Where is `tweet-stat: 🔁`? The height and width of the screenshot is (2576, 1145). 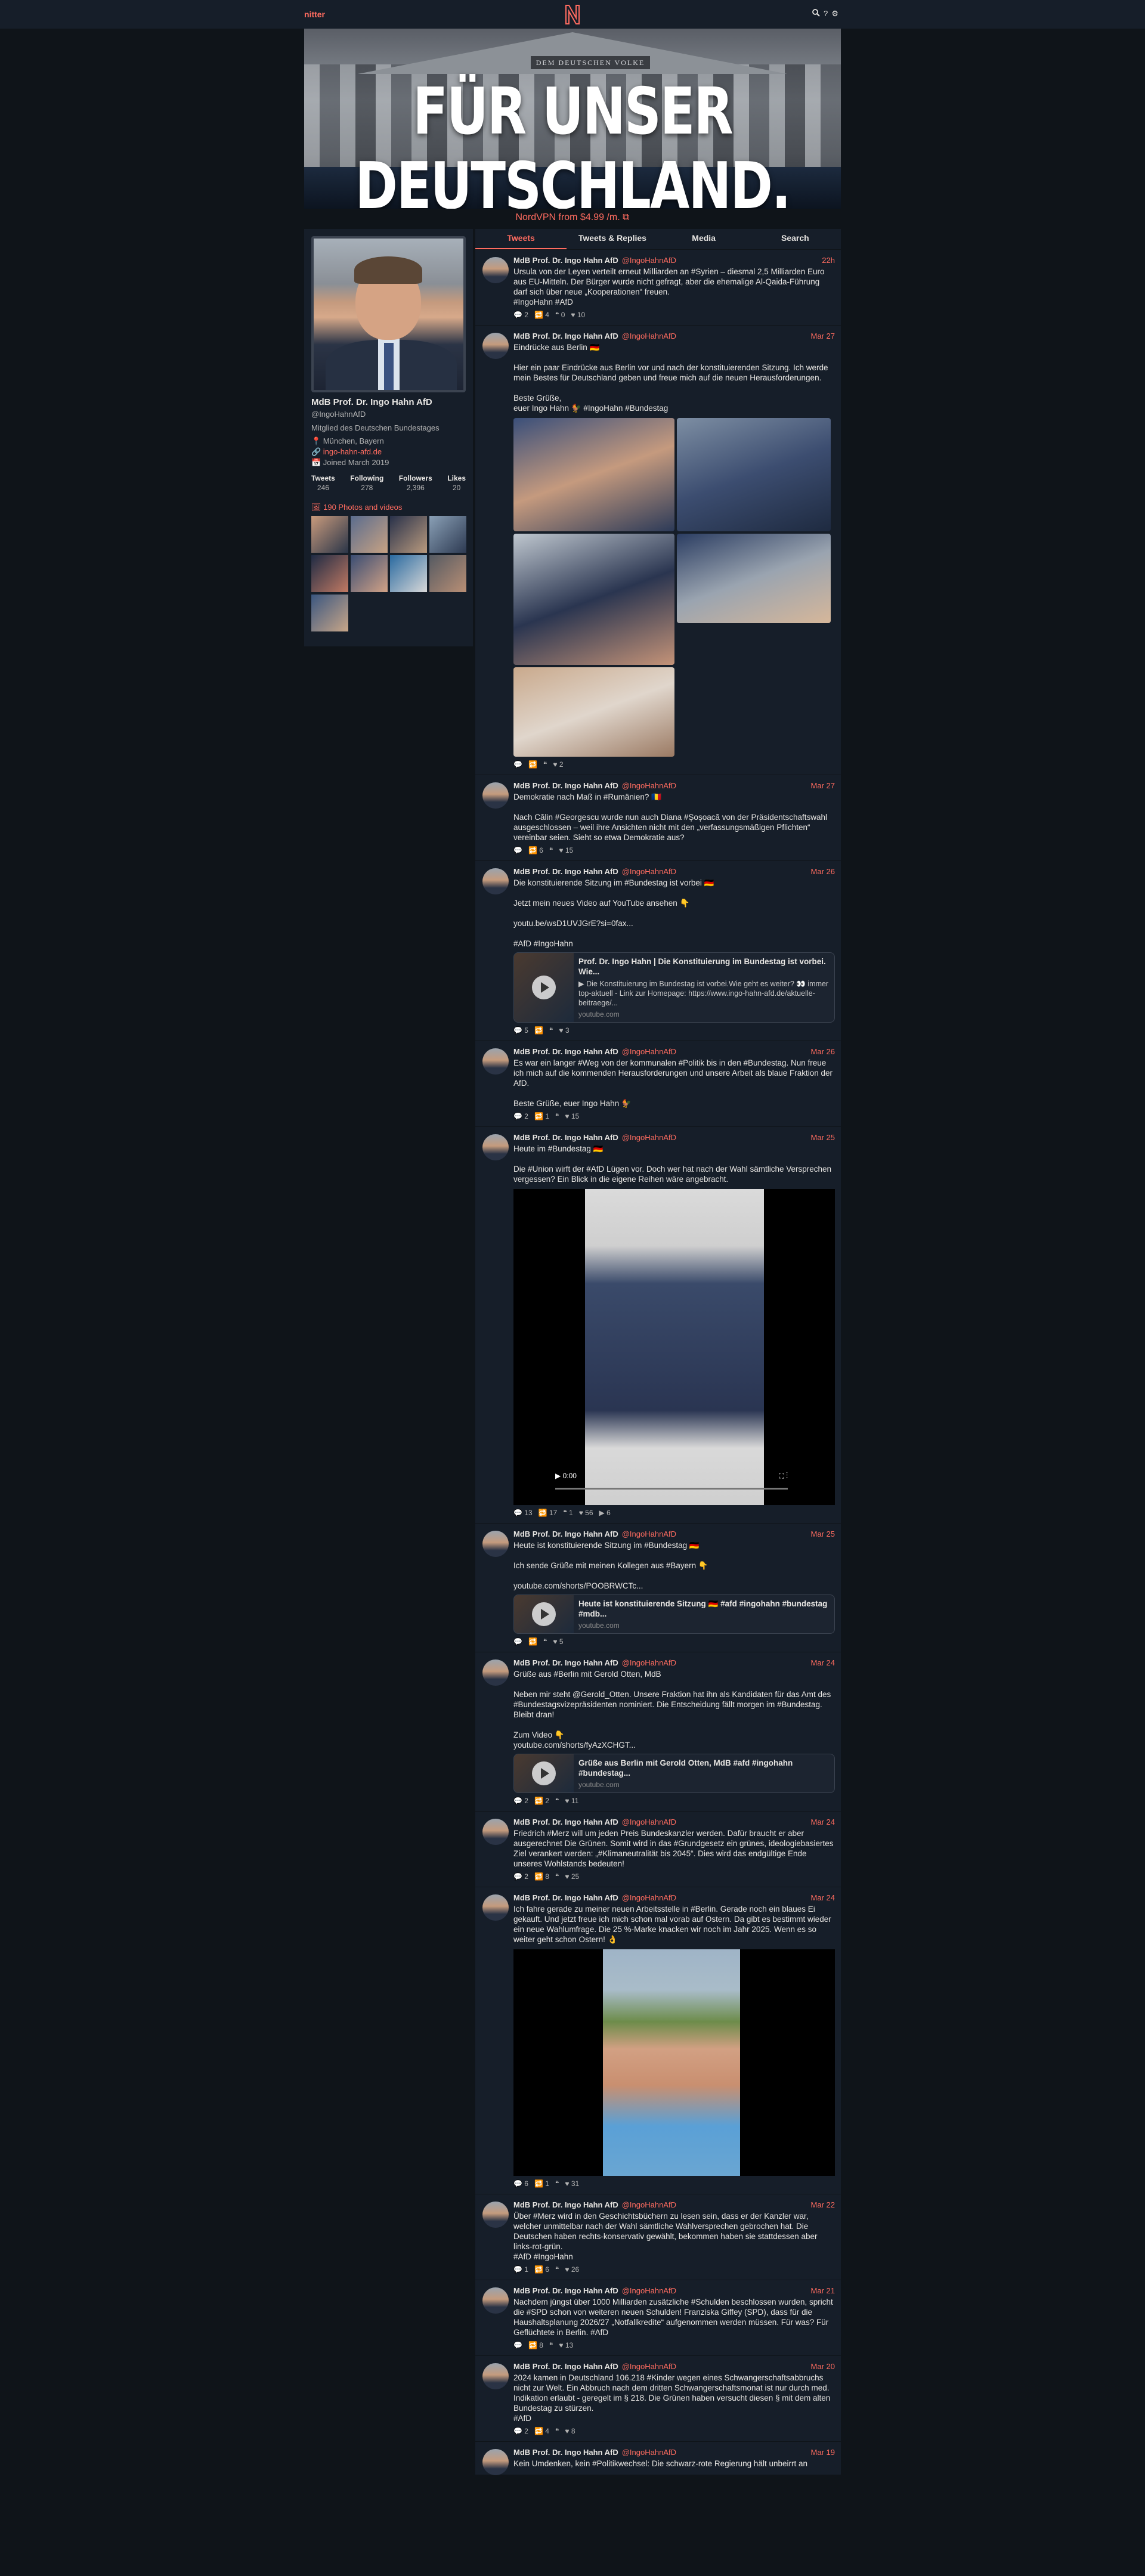 tweet-stat: 🔁 is located at coordinates (532, 765).